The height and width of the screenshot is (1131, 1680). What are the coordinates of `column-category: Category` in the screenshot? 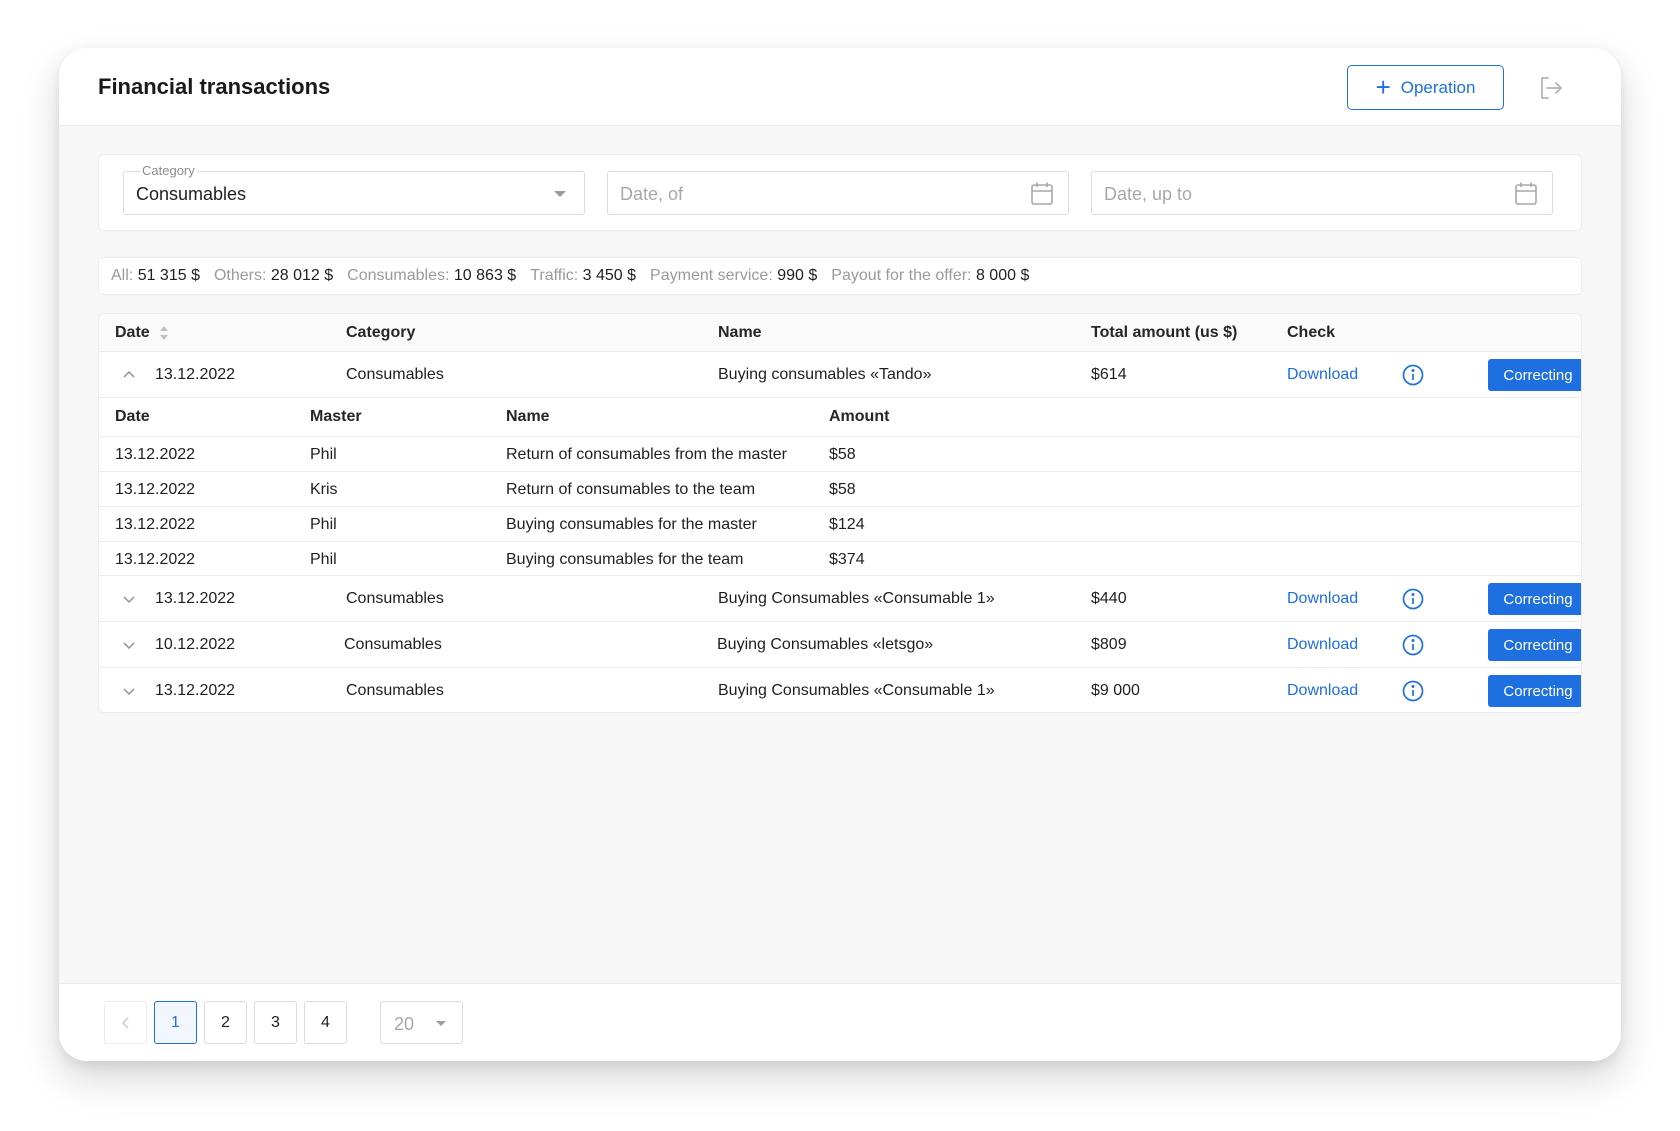 It's located at (381, 332).